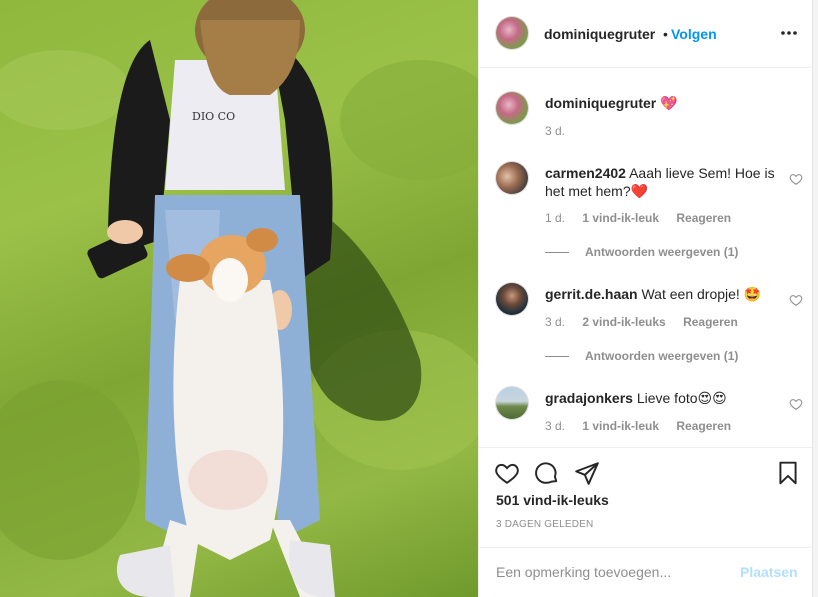 This screenshot has height=597, width=818. I want to click on comment-body: Lieve foto, so click(667, 398).